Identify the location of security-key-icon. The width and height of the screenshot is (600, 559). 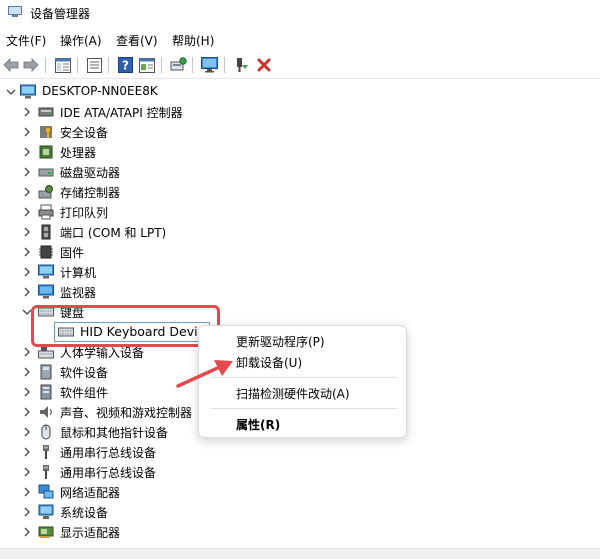
(46, 132).